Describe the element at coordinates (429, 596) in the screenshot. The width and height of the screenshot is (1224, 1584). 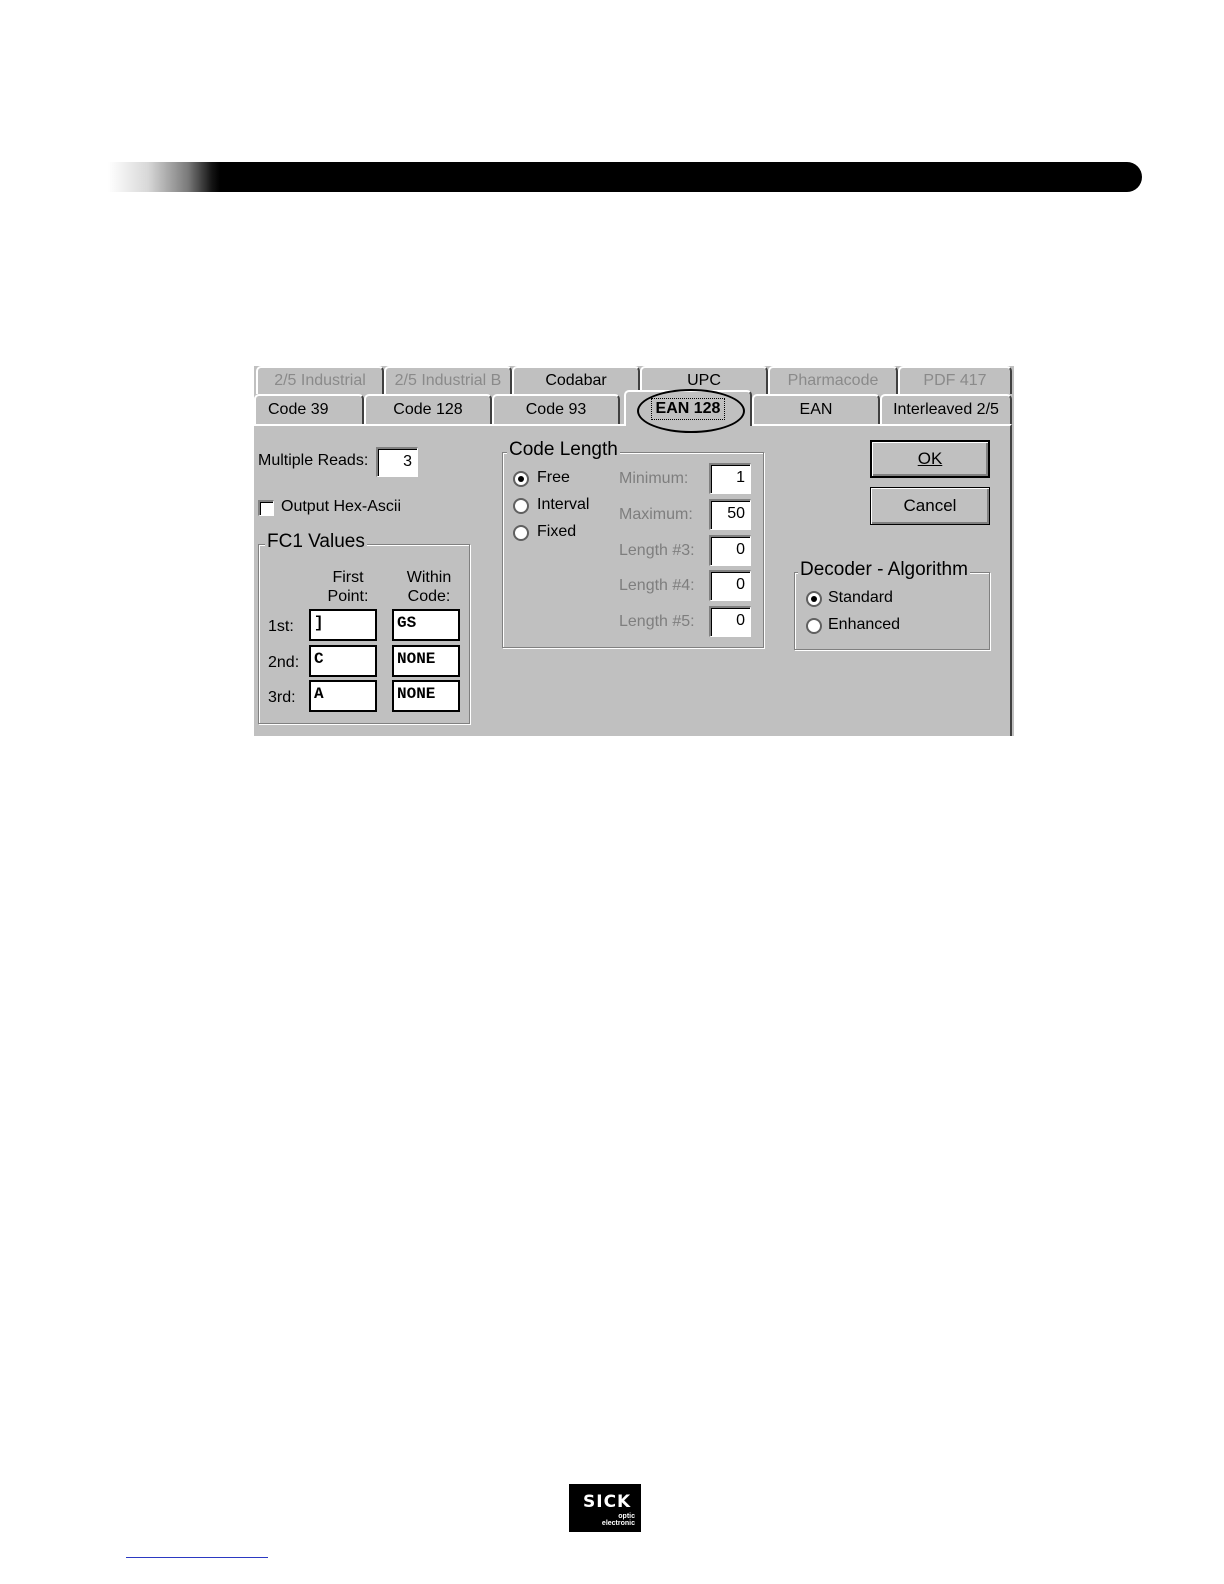
I see `within-code-header-2: Code:` at that location.